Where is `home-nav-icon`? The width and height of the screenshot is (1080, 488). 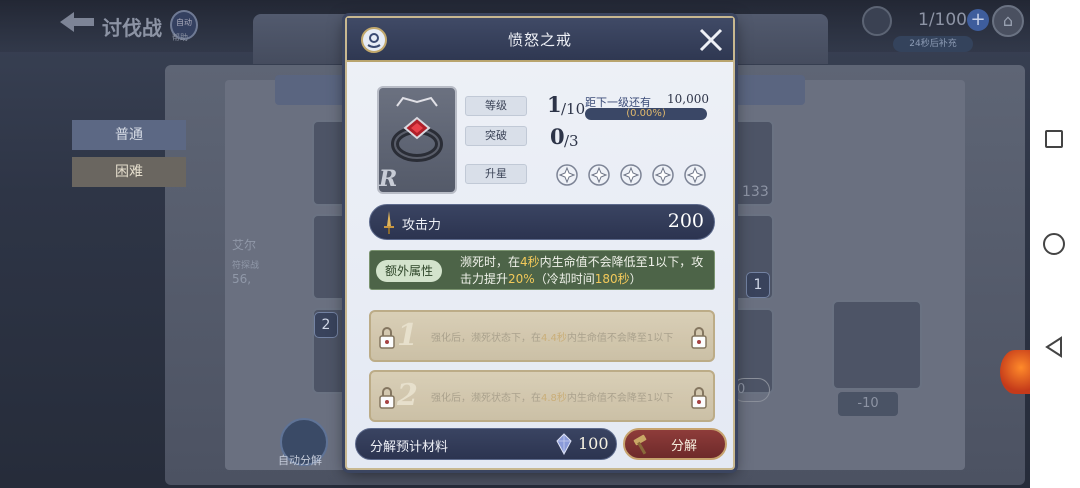
home-nav-icon is located at coordinates (1054, 244).